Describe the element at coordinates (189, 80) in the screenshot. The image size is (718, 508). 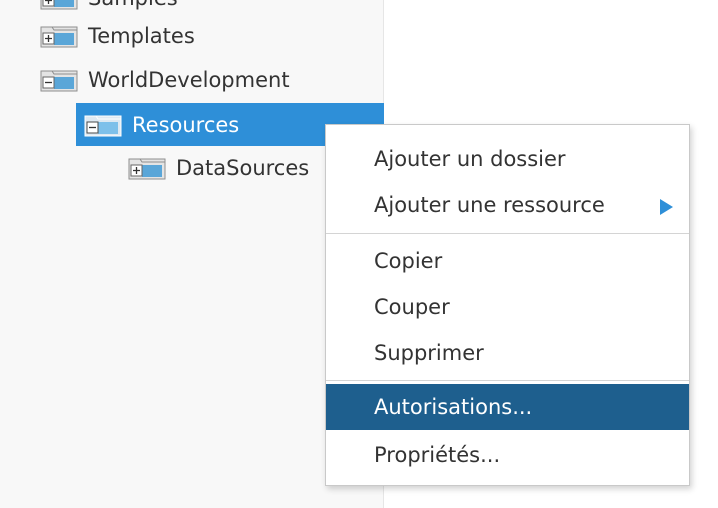
I see `tree-node-label: WorldDevelopment` at that location.